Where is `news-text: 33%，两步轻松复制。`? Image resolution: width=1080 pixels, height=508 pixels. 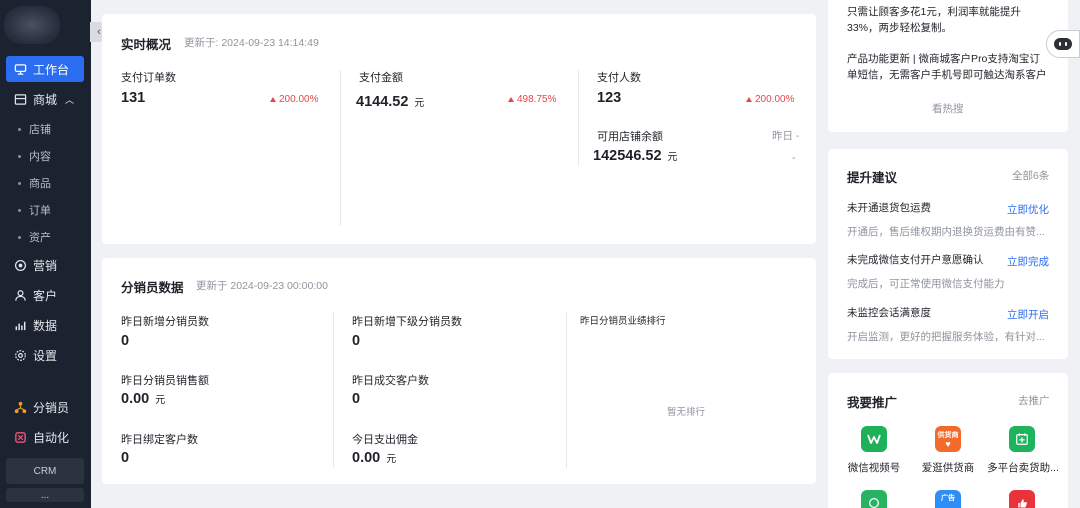 news-text: 33%，两步轻松复制。 is located at coordinates (899, 28).